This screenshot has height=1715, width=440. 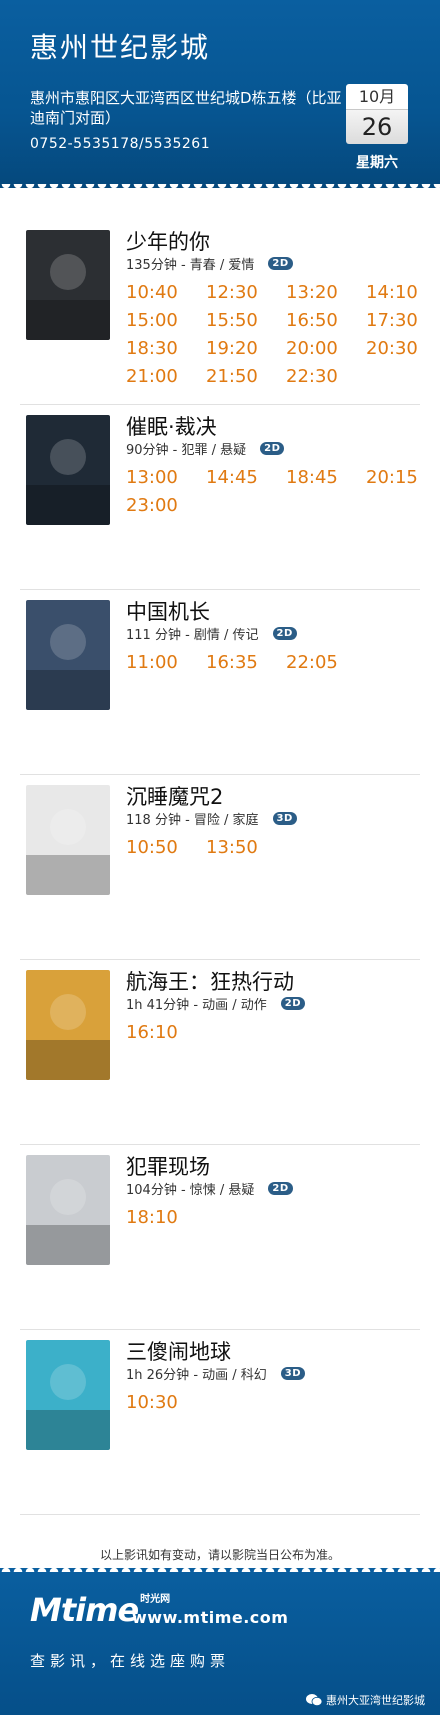 What do you see at coordinates (271, 1402) in the screenshot?
I see `showtime-list: 10:30` at bounding box center [271, 1402].